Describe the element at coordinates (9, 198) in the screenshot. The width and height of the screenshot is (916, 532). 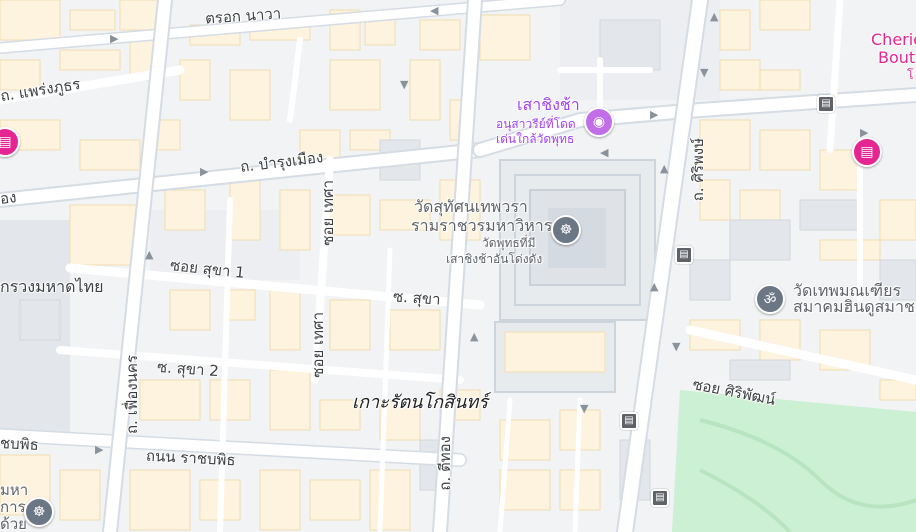
I see `road-label-mueang-left: อง` at that location.